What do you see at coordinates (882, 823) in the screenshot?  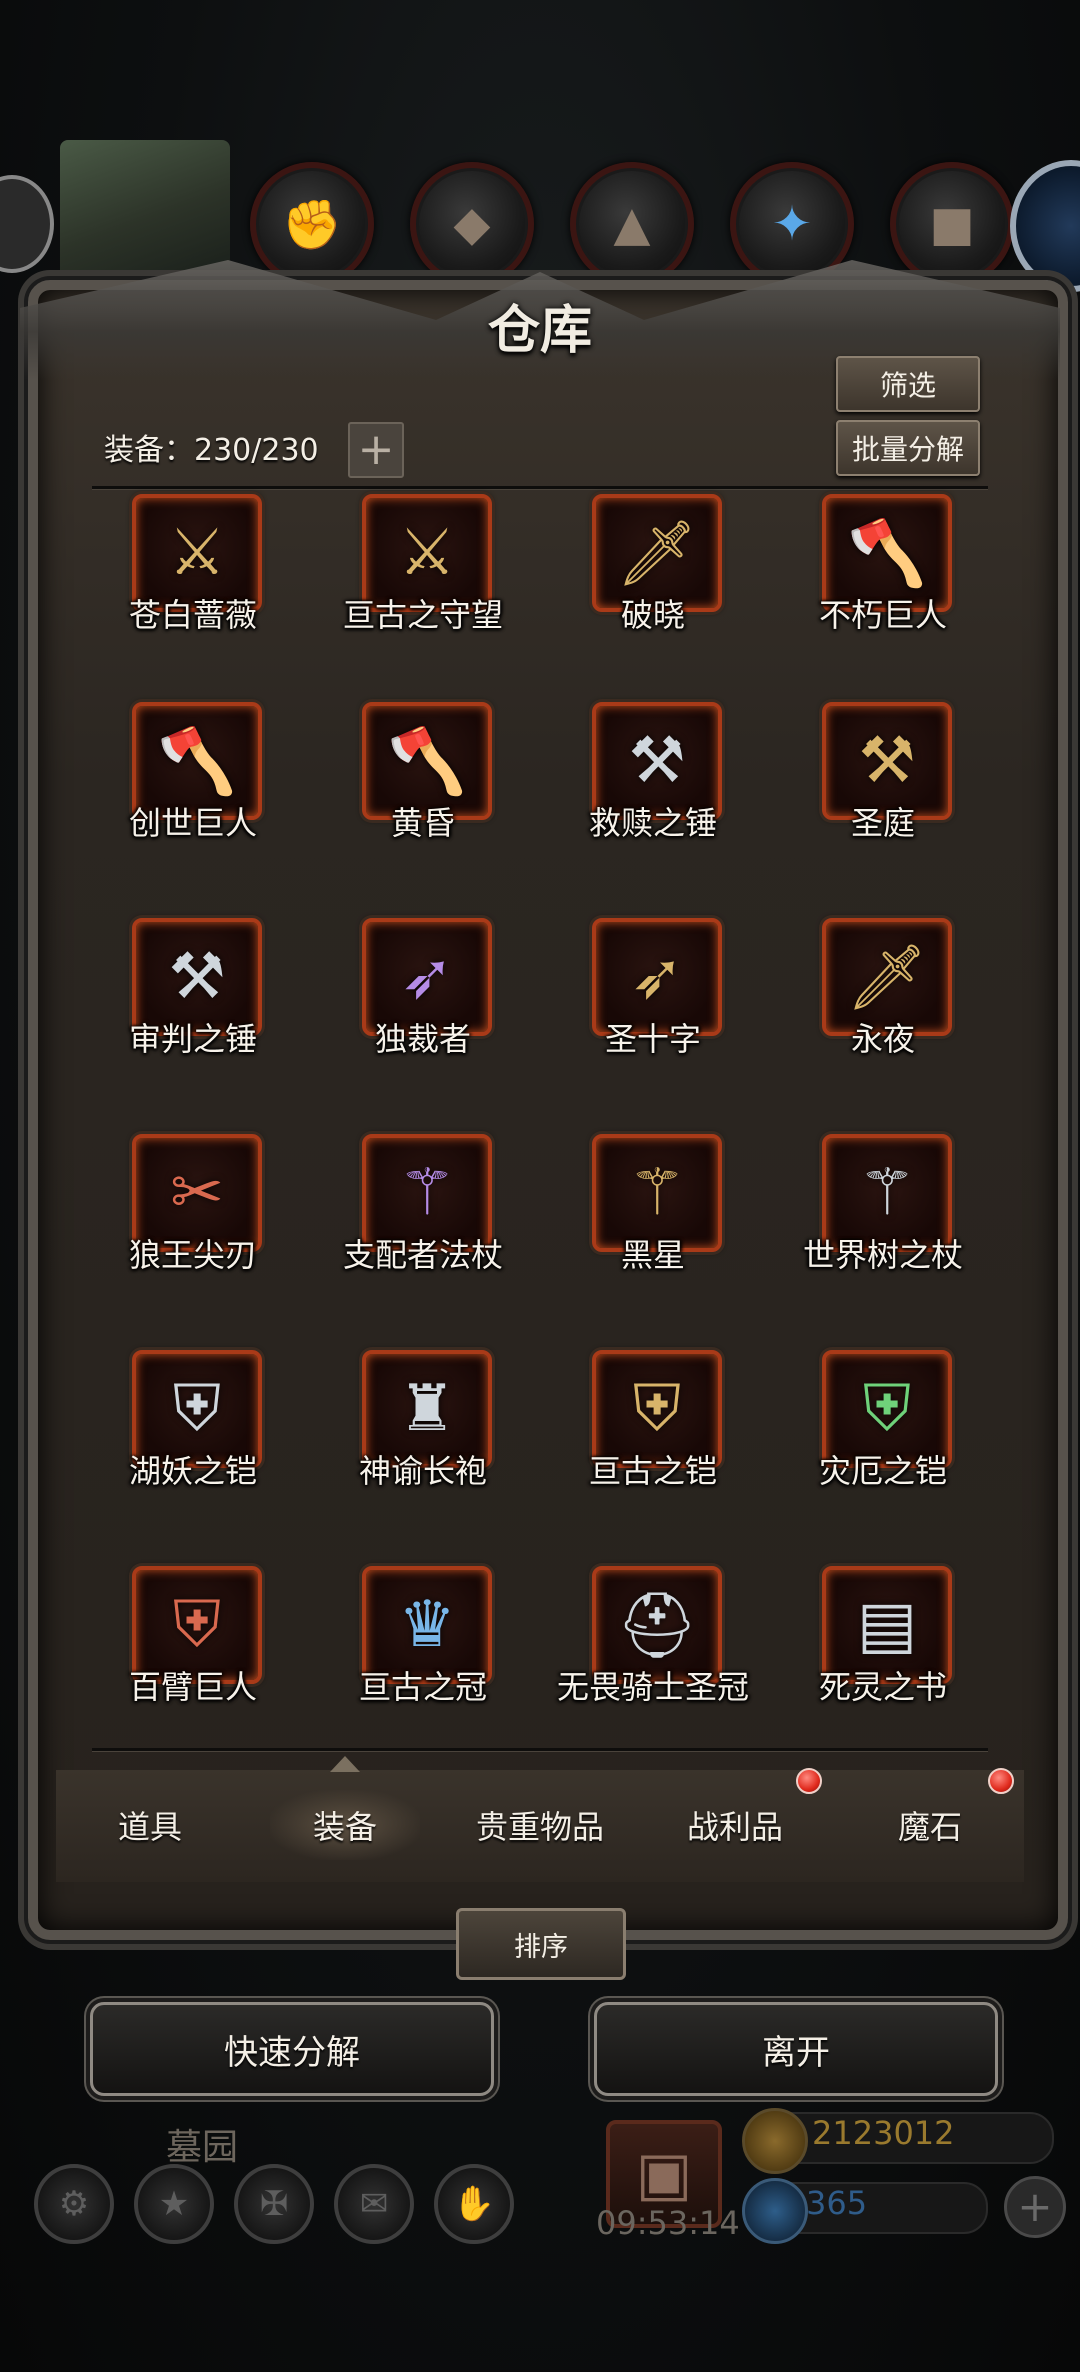 I see `item-name: 圣庭` at bounding box center [882, 823].